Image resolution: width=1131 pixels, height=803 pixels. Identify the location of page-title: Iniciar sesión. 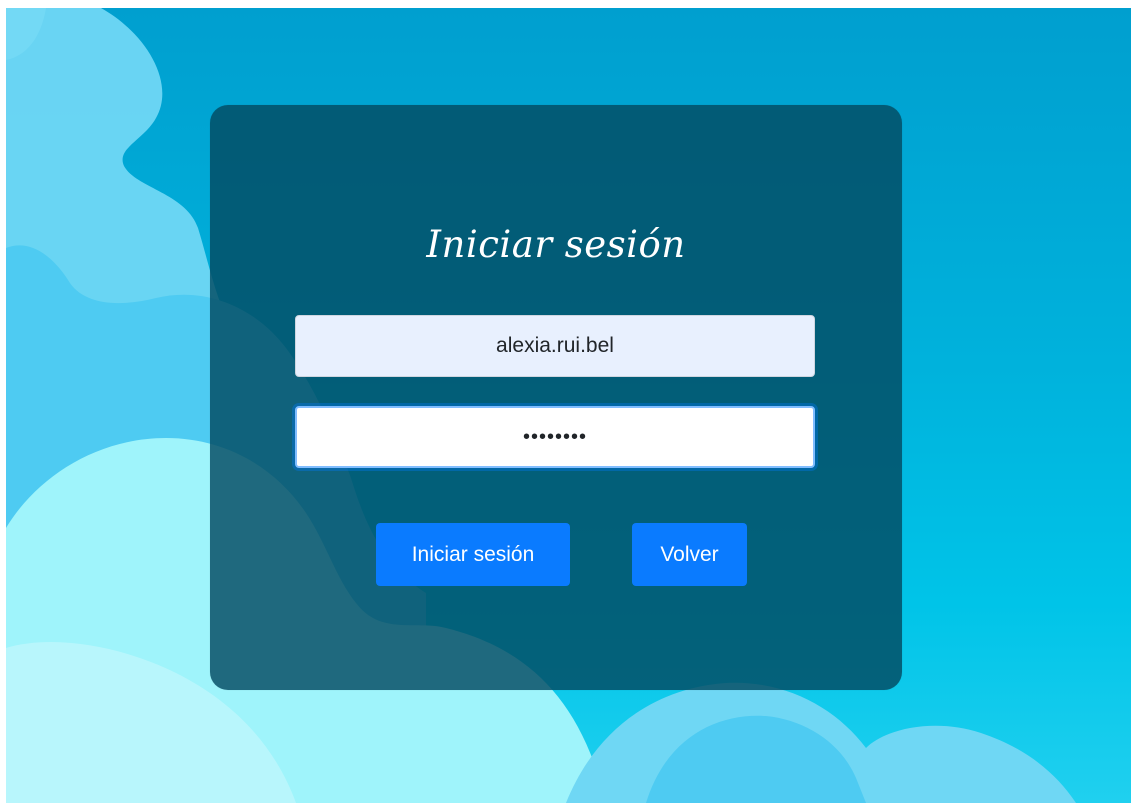
(556, 244).